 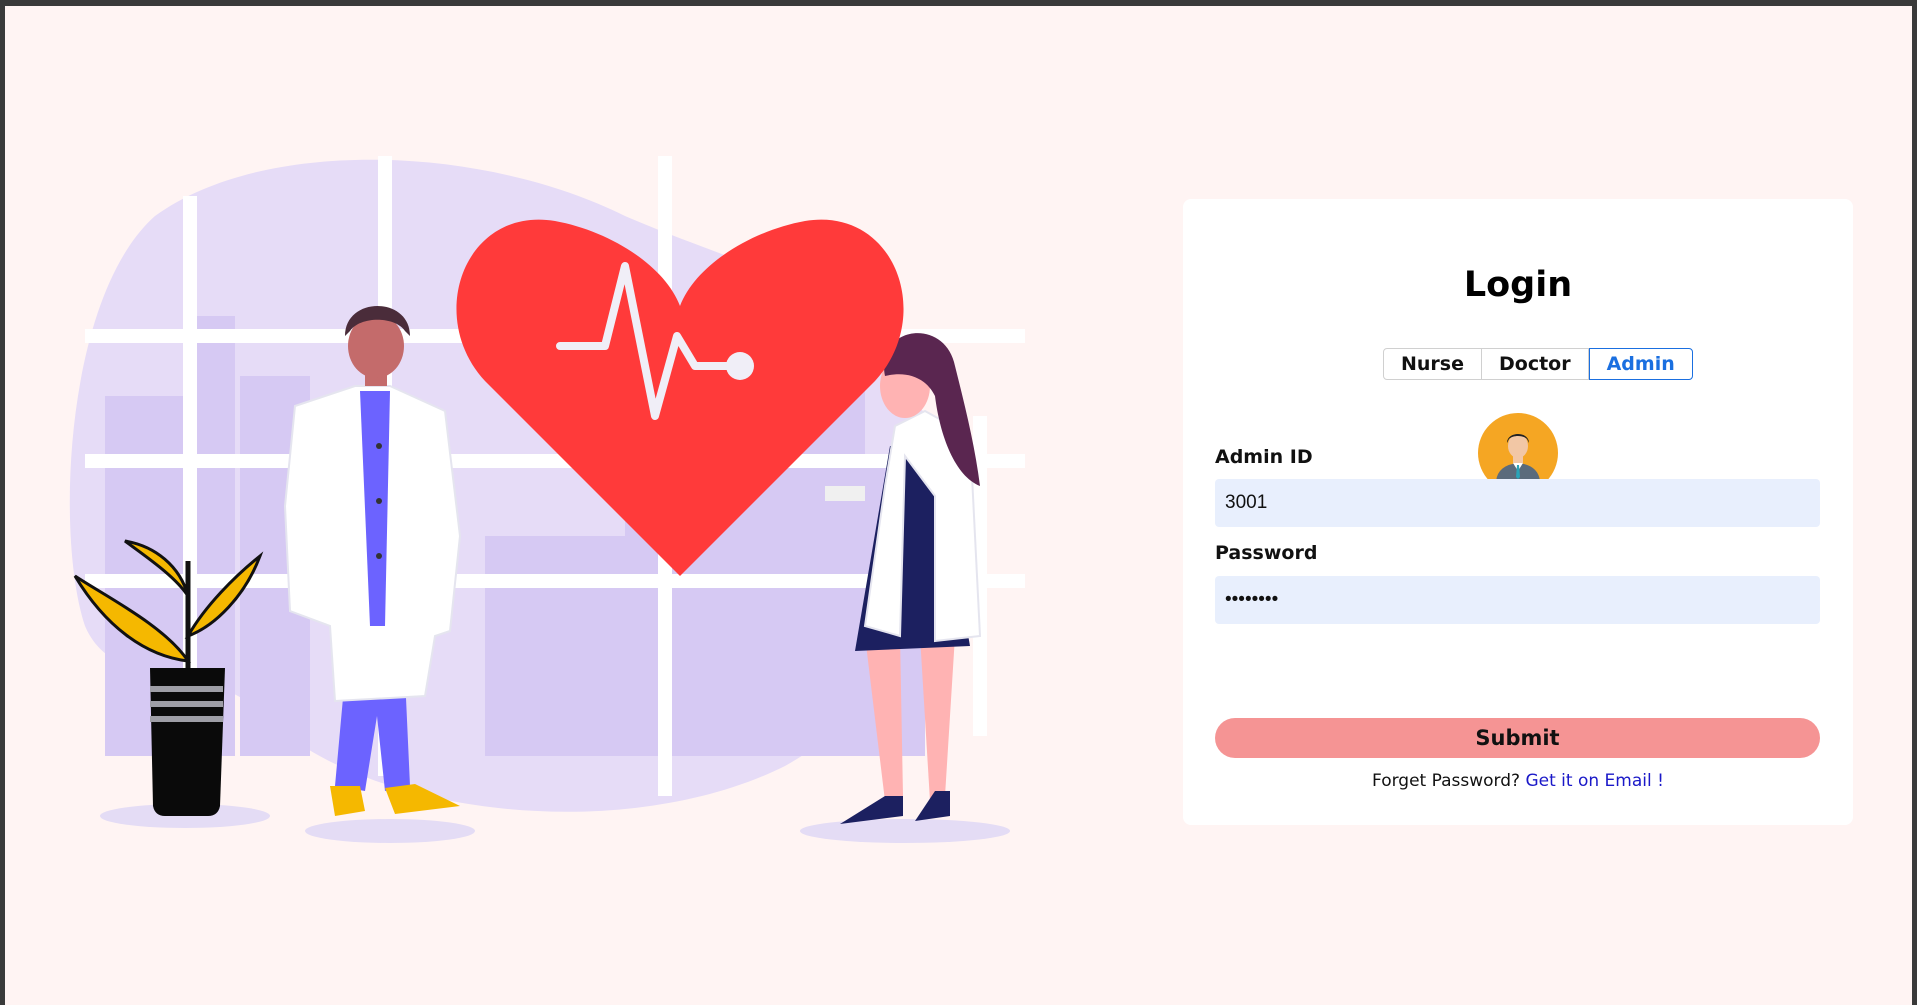 I want to click on forgot-password: Forget Password? Get it on Email !, so click(x=1518, y=781).